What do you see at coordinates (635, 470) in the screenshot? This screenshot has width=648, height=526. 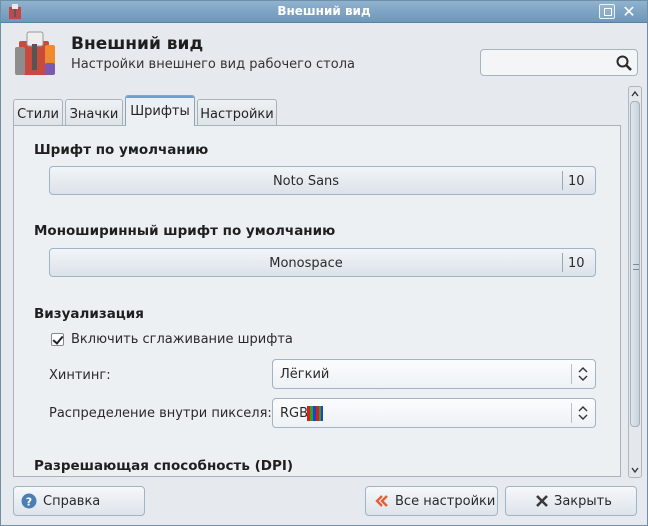 I see `scroll-down-icon` at bounding box center [635, 470].